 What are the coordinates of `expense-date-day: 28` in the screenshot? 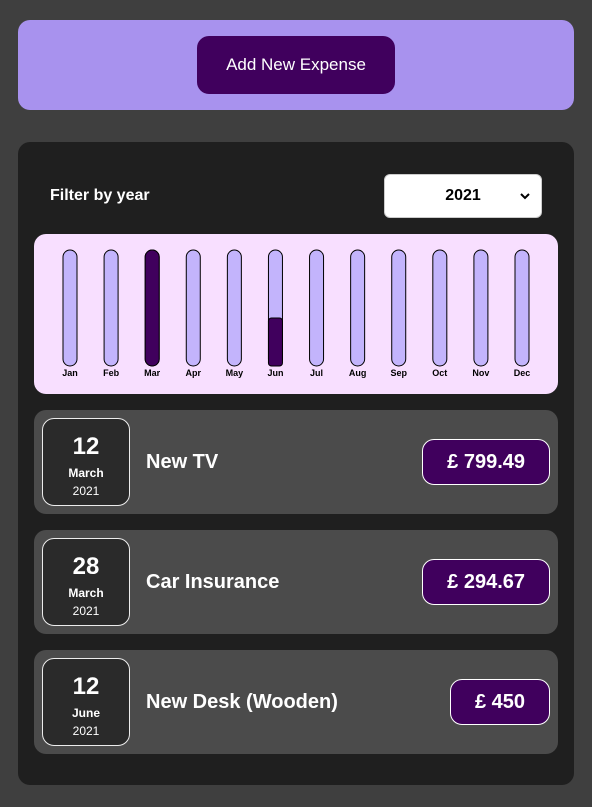 It's located at (86, 566).